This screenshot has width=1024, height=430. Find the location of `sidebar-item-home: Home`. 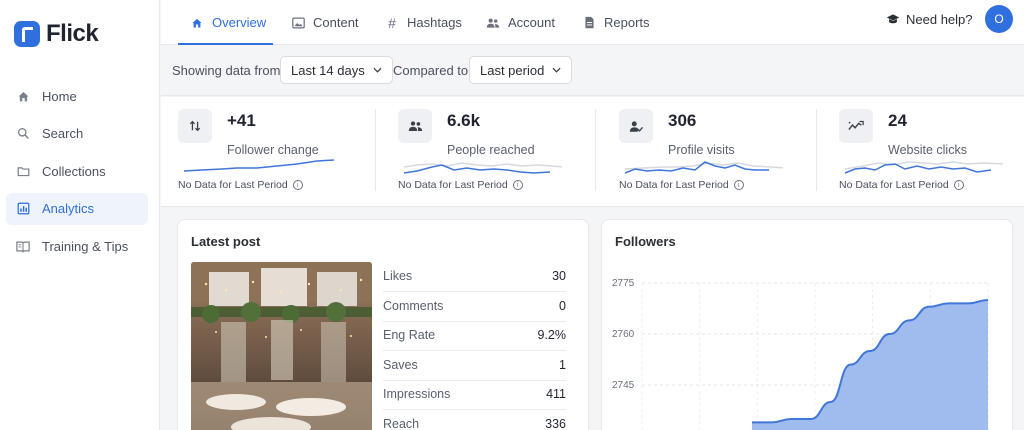

sidebar-item-home: Home is located at coordinates (77, 96).